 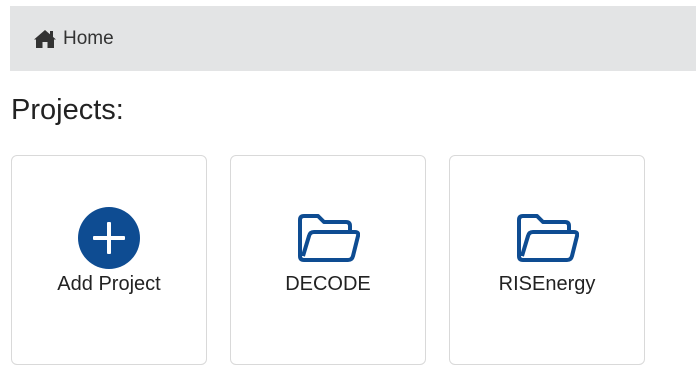 I want to click on add-project-label: Add Project, so click(x=109, y=284).